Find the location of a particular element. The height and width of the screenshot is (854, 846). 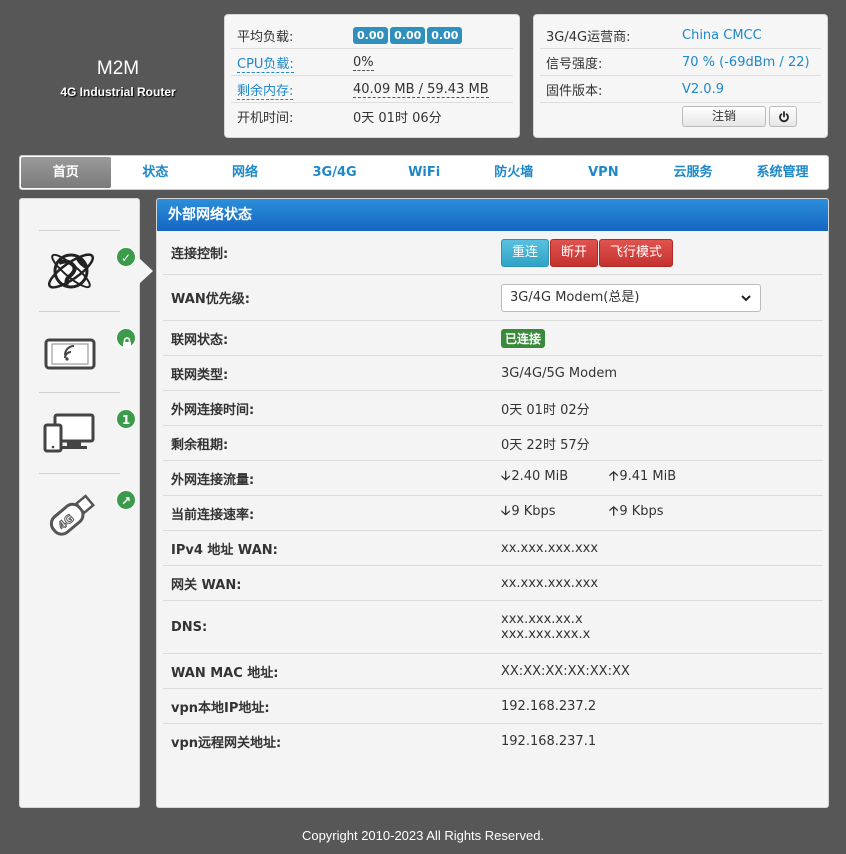

cpu-link: CPU负载: is located at coordinates (292, 63).